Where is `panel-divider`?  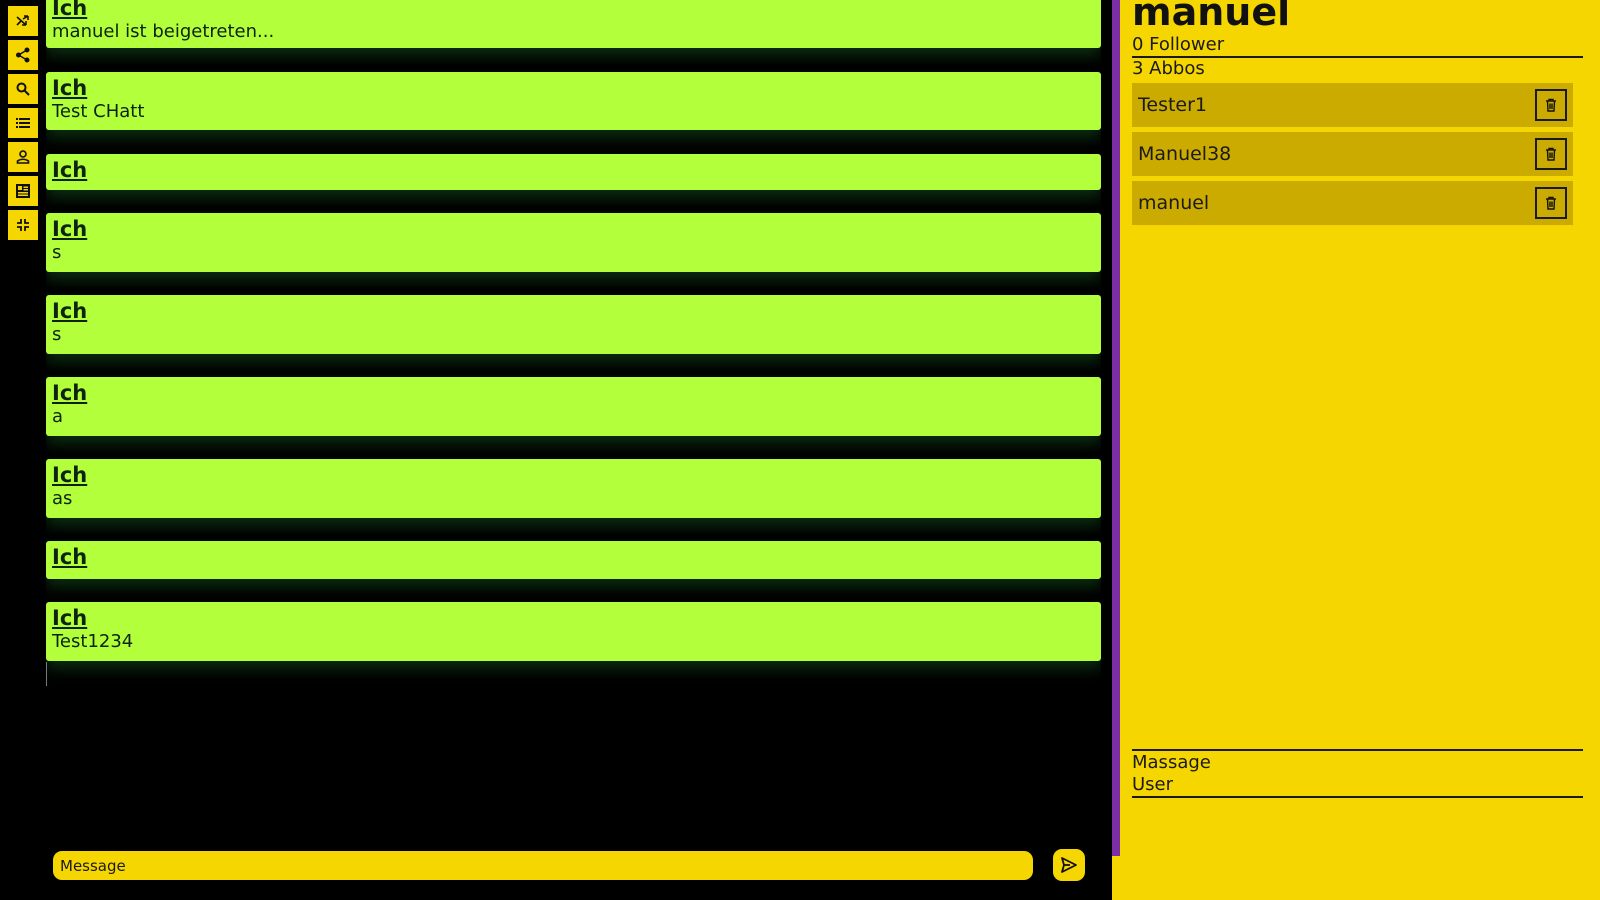 panel-divider is located at coordinates (1116, 428).